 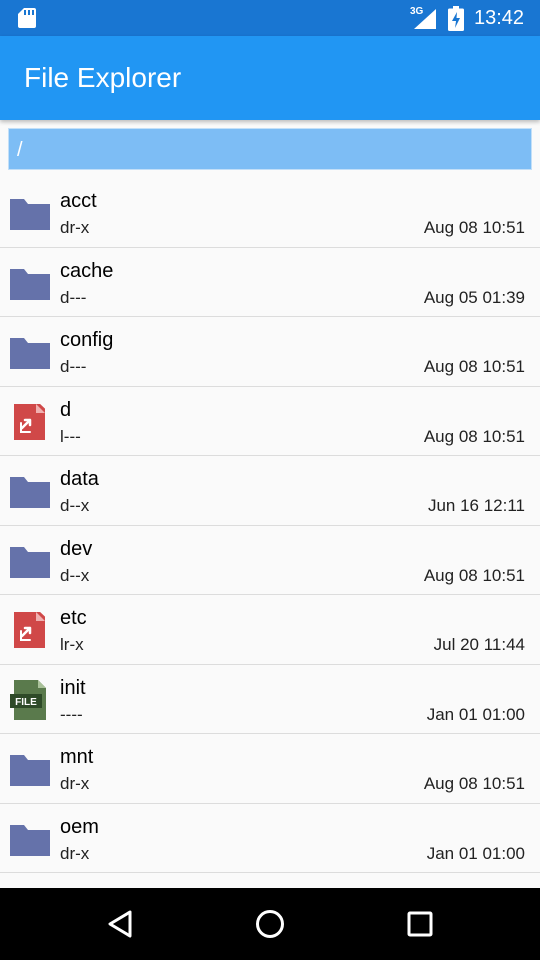 What do you see at coordinates (456, 18) in the screenshot?
I see `battery-icon` at bounding box center [456, 18].